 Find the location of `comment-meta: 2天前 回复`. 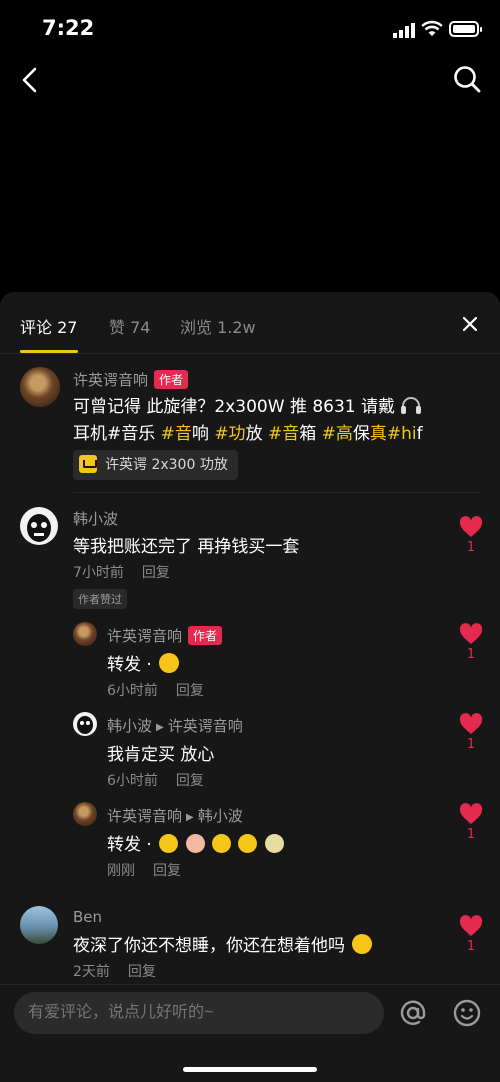

comment-meta: 2天前 回复 is located at coordinates (114, 971).